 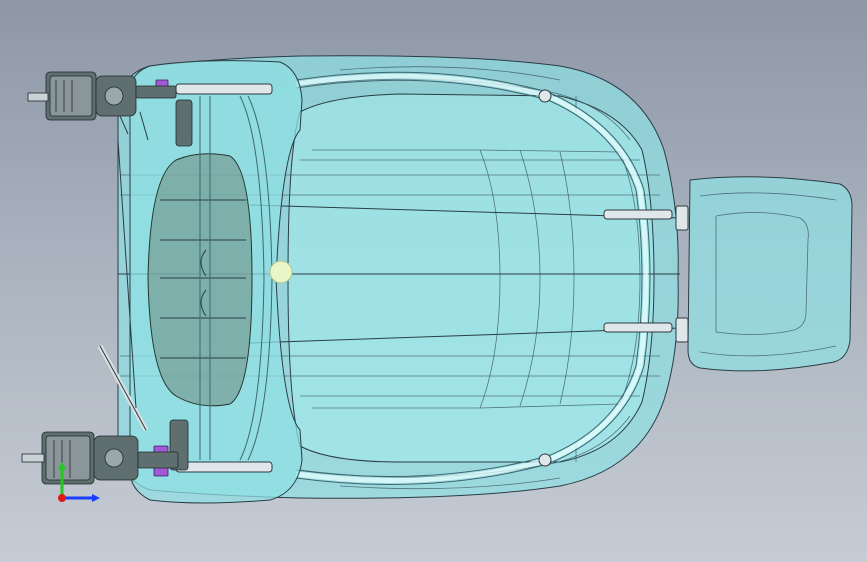 I want to click on center-sphere, so click(x=281, y=272).